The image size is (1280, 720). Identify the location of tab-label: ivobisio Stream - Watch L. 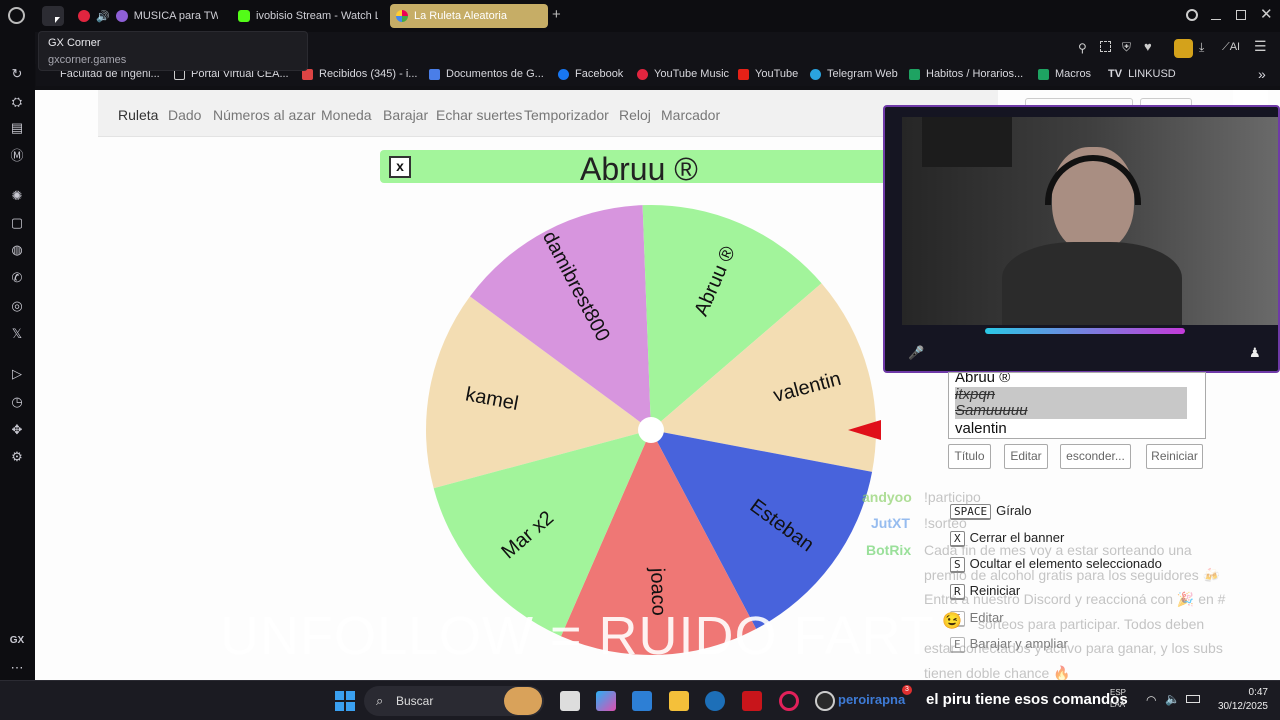
(317, 16).